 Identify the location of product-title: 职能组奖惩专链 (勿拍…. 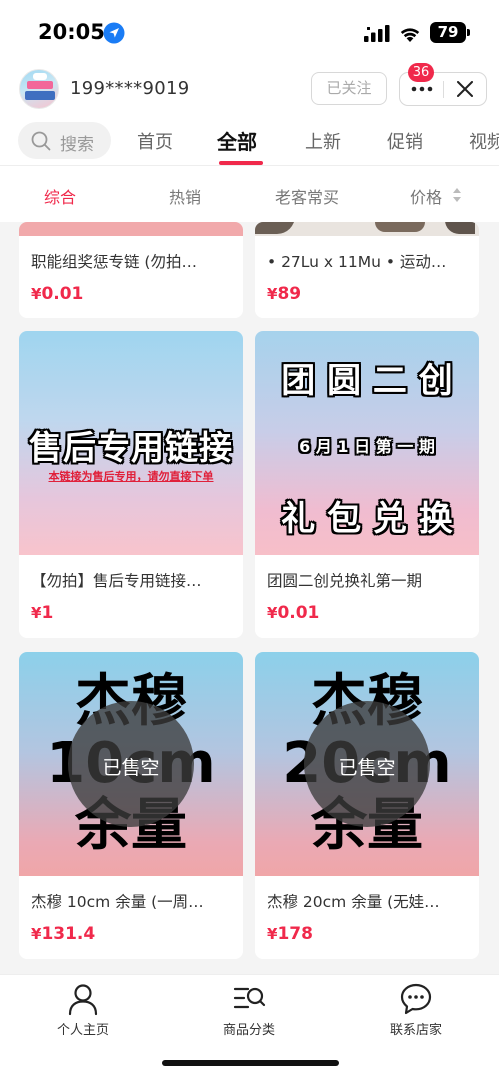
(114, 262).